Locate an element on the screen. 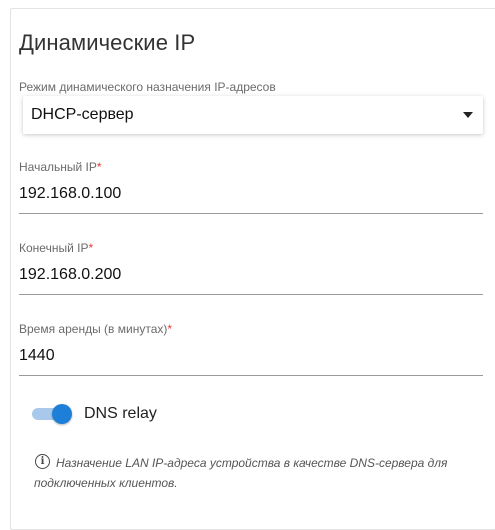 The height and width of the screenshot is (530, 495). start-ip-label: Начальный IP* is located at coordinates (60, 167).